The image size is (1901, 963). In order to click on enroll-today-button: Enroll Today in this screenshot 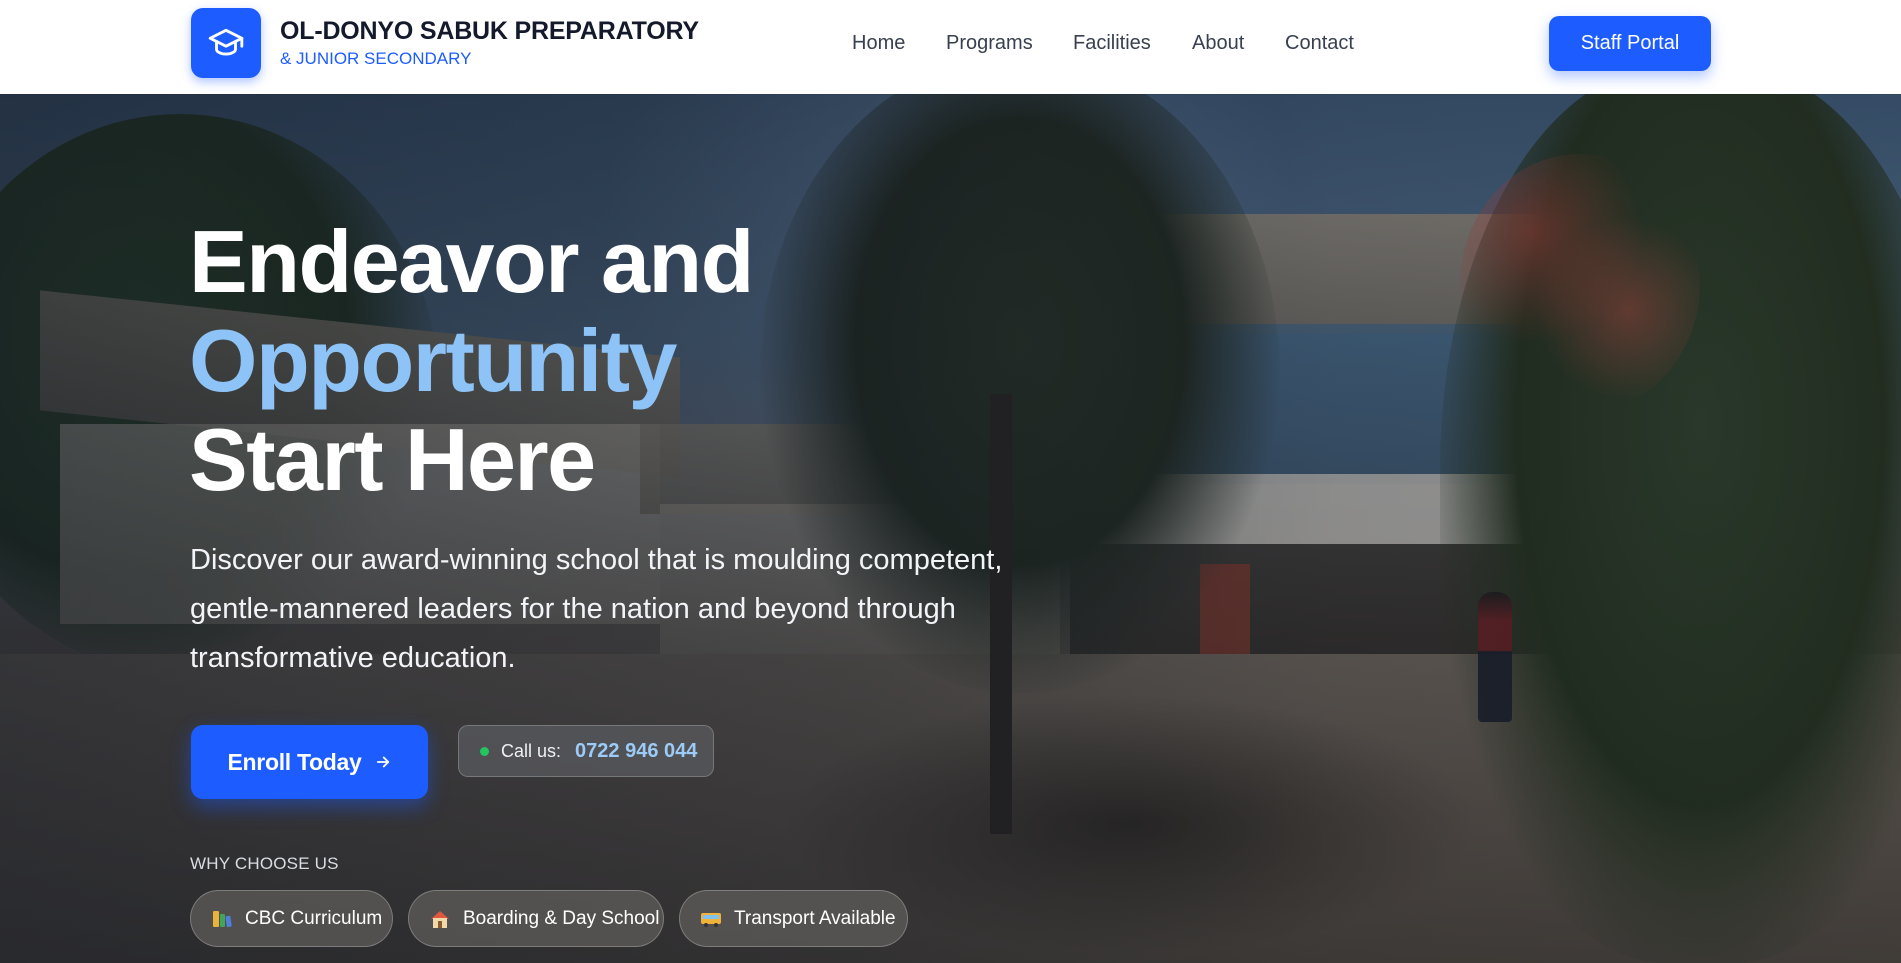, I will do `click(309, 762)`.